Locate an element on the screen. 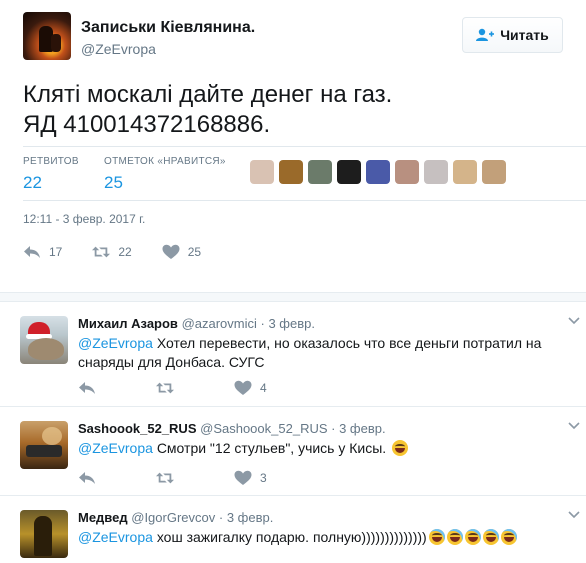 This screenshot has height=563, width=586. reply-author-handle: @IgorGrevcov is located at coordinates (173, 517).